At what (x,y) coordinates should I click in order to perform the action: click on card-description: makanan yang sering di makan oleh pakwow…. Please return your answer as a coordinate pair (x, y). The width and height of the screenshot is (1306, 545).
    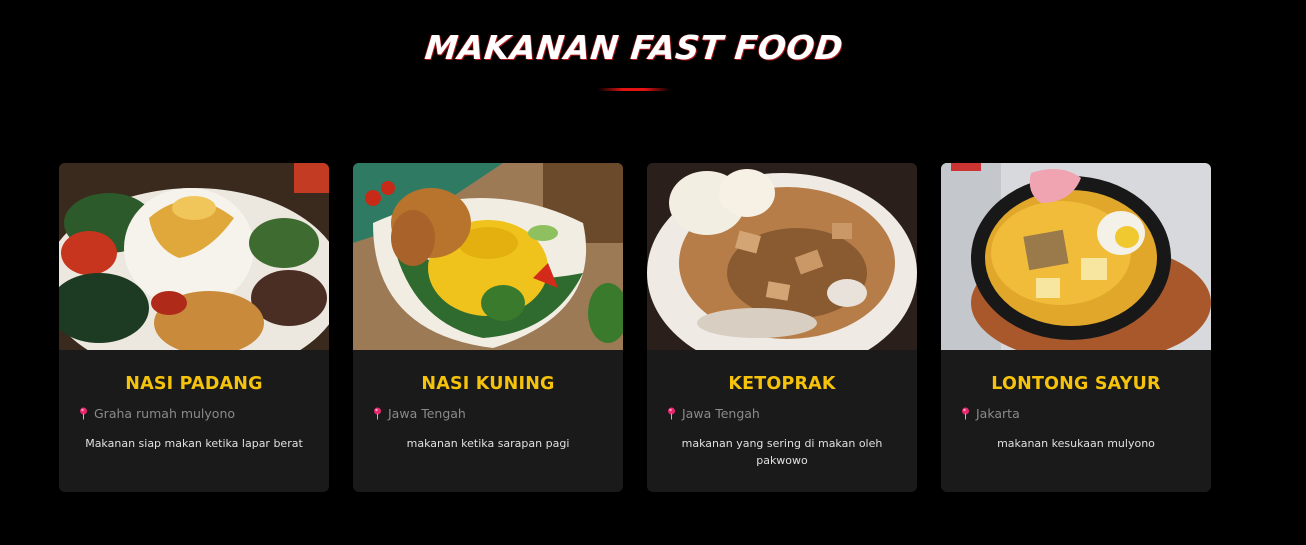
    Looking at the image, I should click on (782, 452).